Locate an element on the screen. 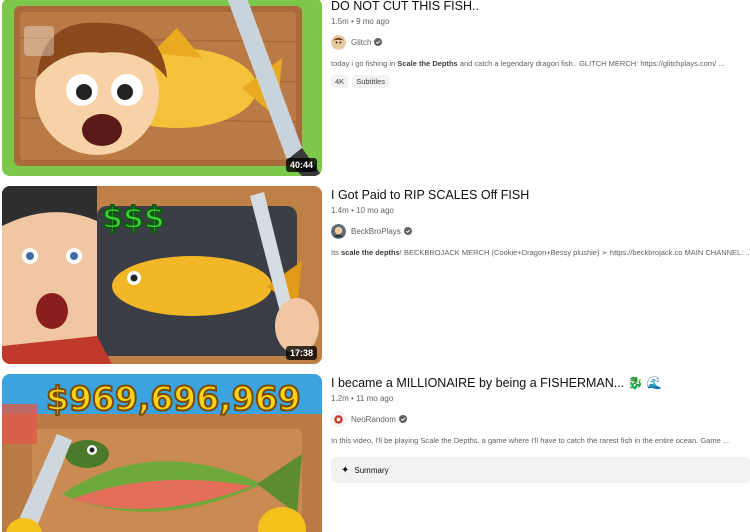  badge-4k: 4K is located at coordinates (340, 81).